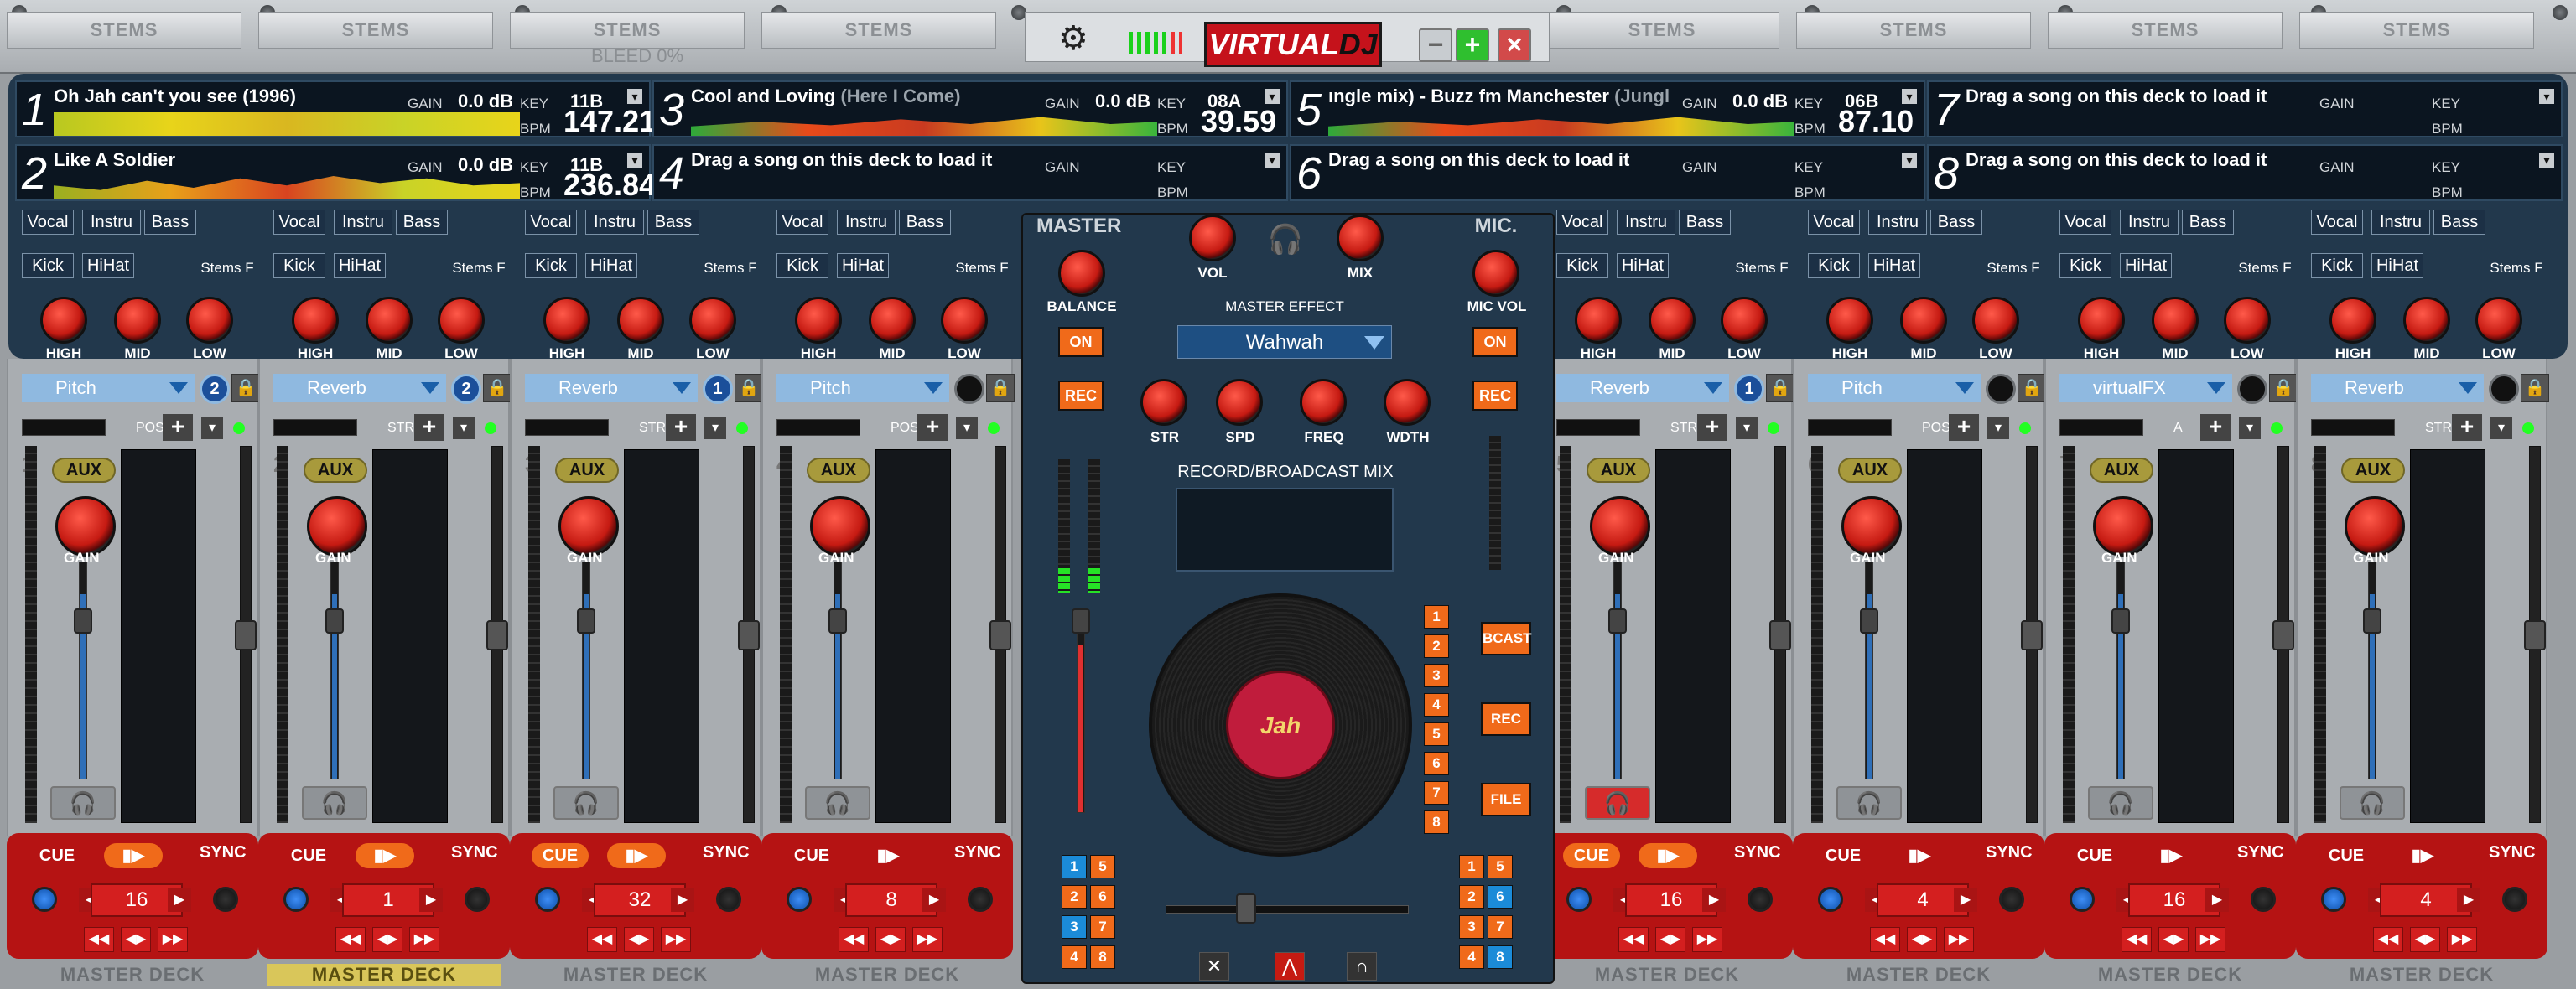 The width and height of the screenshot is (2576, 989). Describe the element at coordinates (1506, 639) in the screenshot. I see `broadcast-button: BCAST` at that location.